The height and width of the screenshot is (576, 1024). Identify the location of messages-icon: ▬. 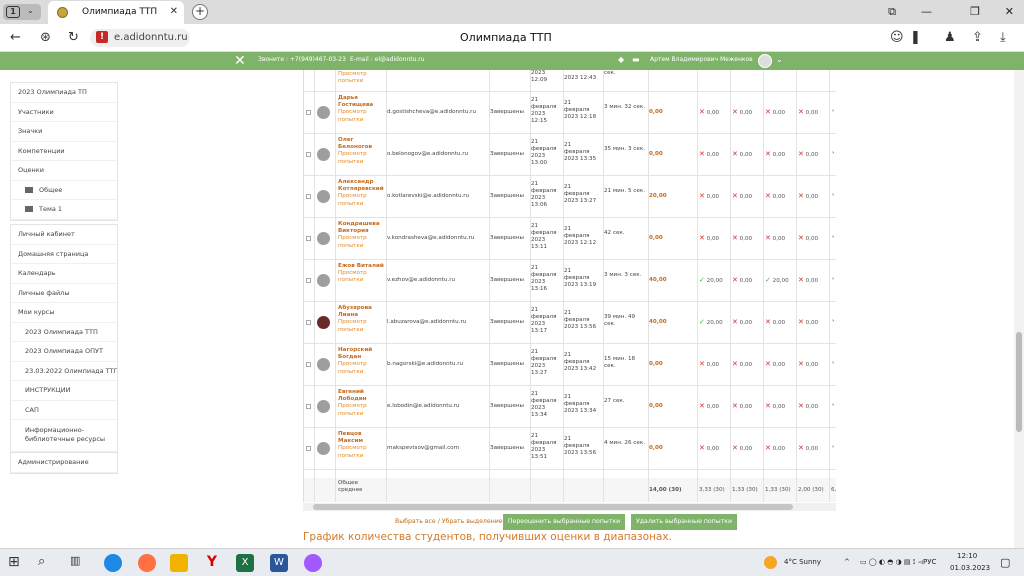
(636, 59).